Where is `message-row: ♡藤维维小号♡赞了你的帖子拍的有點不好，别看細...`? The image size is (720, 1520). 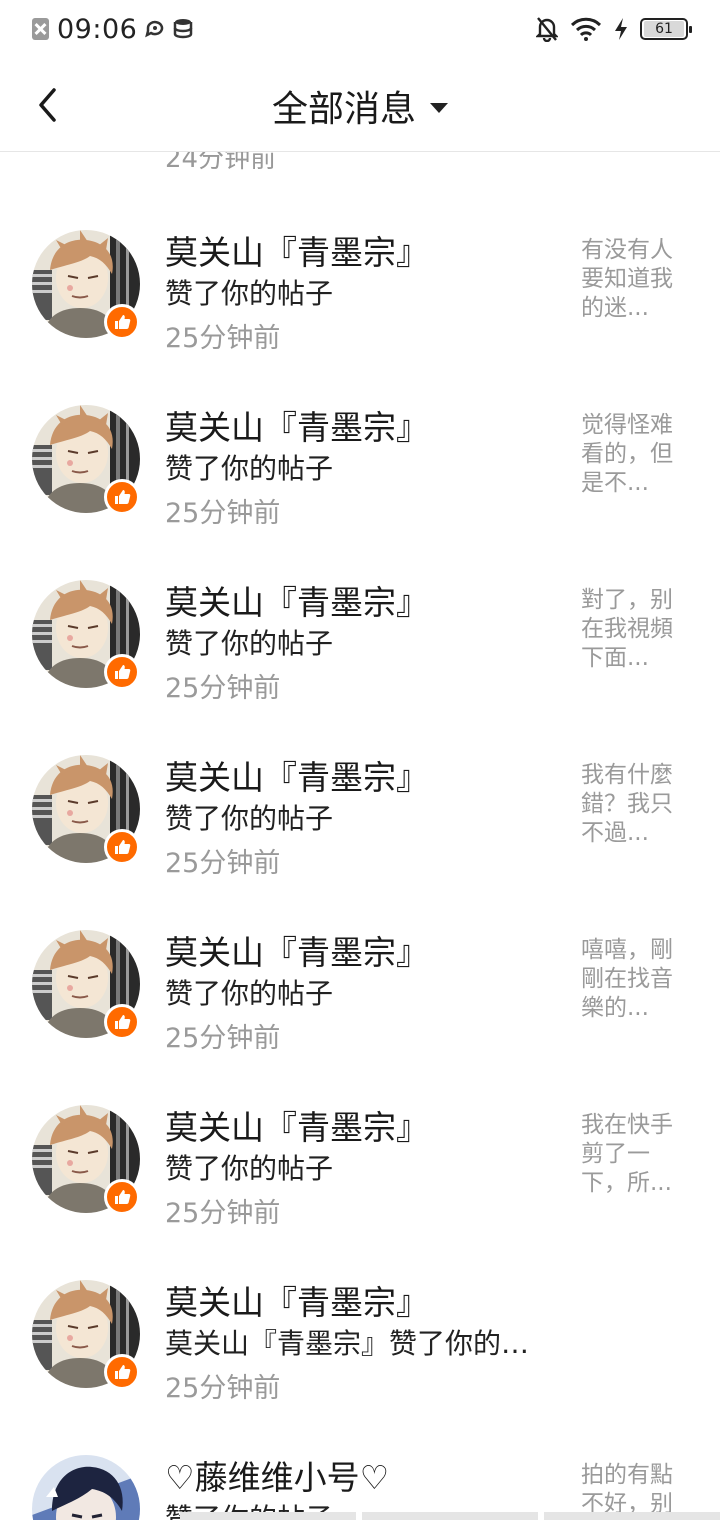
message-row: ♡藤维维小号♡赞了你的帖子拍的有點不好，别看細... is located at coordinates (360, 1454).